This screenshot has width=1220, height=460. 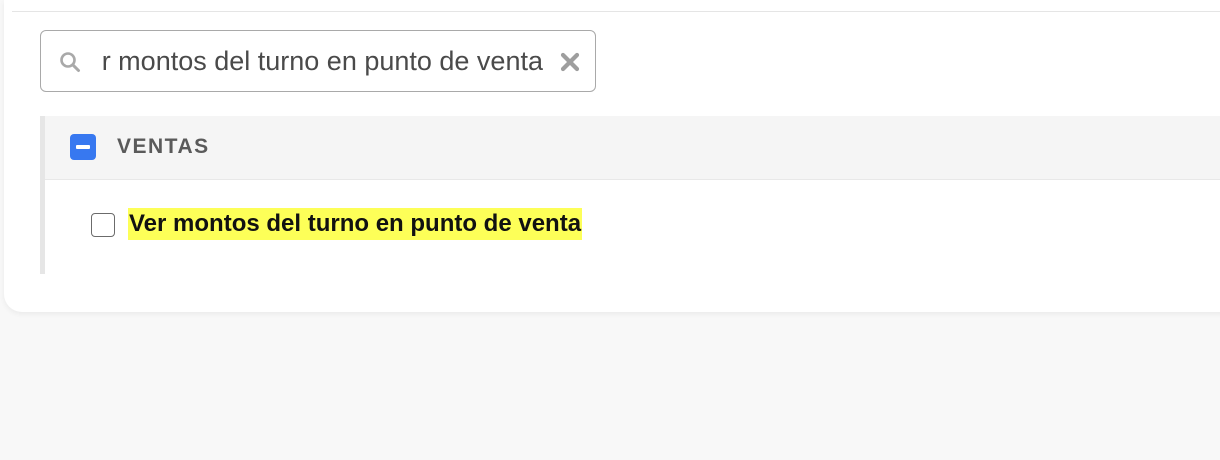 What do you see at coordinates (570, 62) in the screenshot?
I see `close-icon` at bounding box center [570, 62].